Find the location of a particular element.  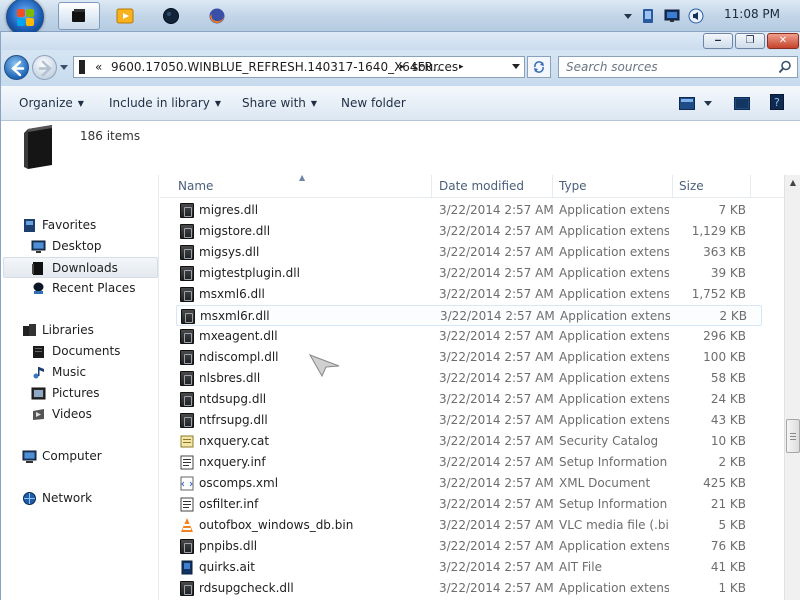

nav-downloads: Downloads is located at coordinates (80, 267).